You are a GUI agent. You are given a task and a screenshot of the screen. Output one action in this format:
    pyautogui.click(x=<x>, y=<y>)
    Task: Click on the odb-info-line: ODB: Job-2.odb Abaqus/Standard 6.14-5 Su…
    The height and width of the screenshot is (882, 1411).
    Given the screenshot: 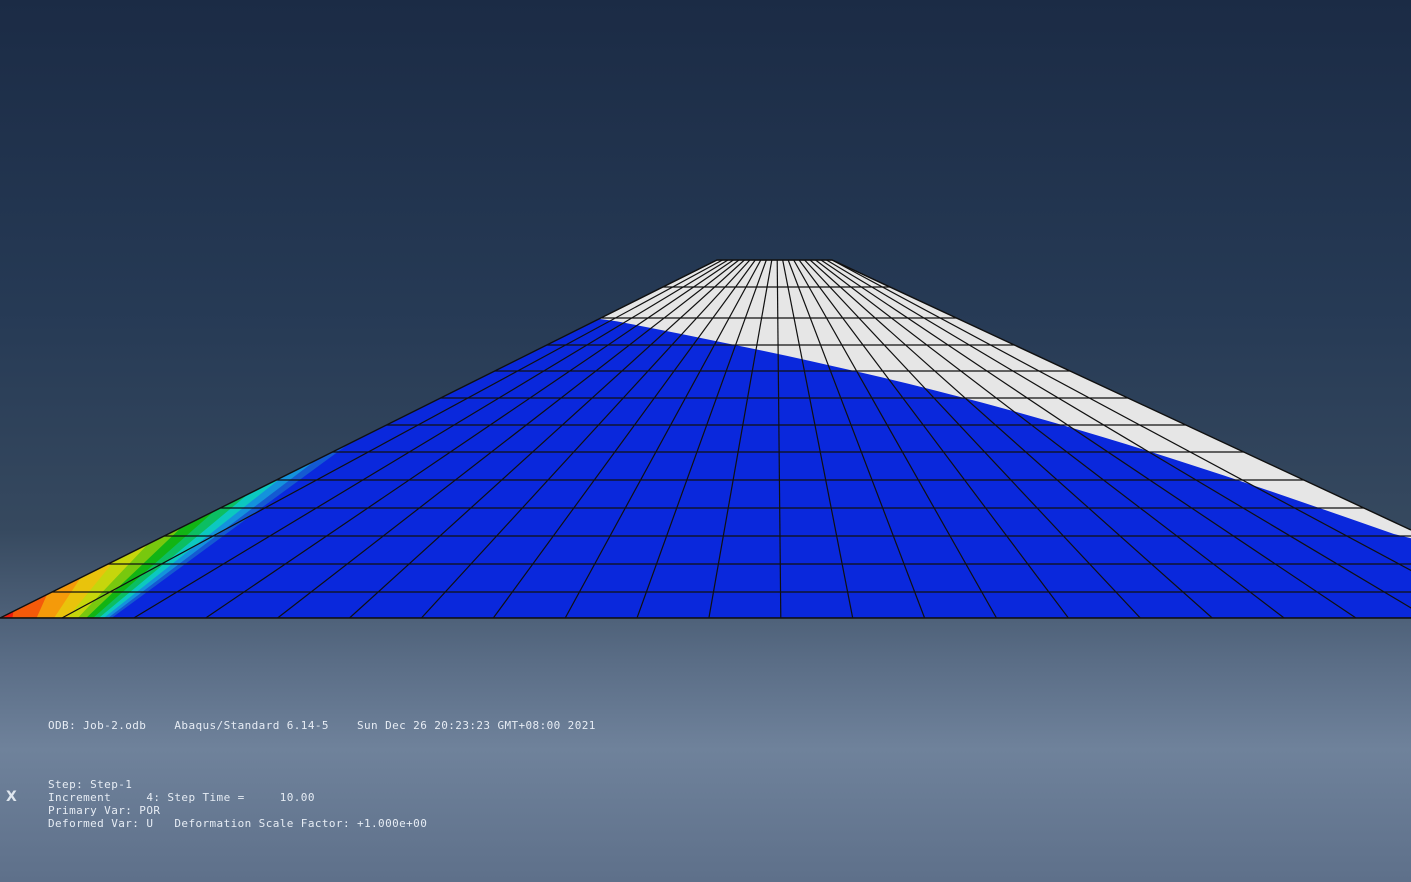 What is the action you would take?
    pyautogui.click(x=322, y=725)
    